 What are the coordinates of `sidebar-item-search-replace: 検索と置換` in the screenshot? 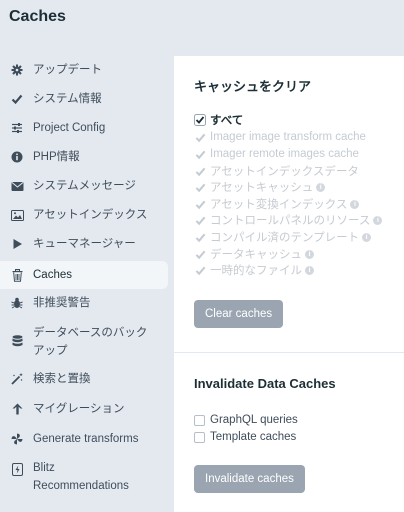 It's located at (84, 379).